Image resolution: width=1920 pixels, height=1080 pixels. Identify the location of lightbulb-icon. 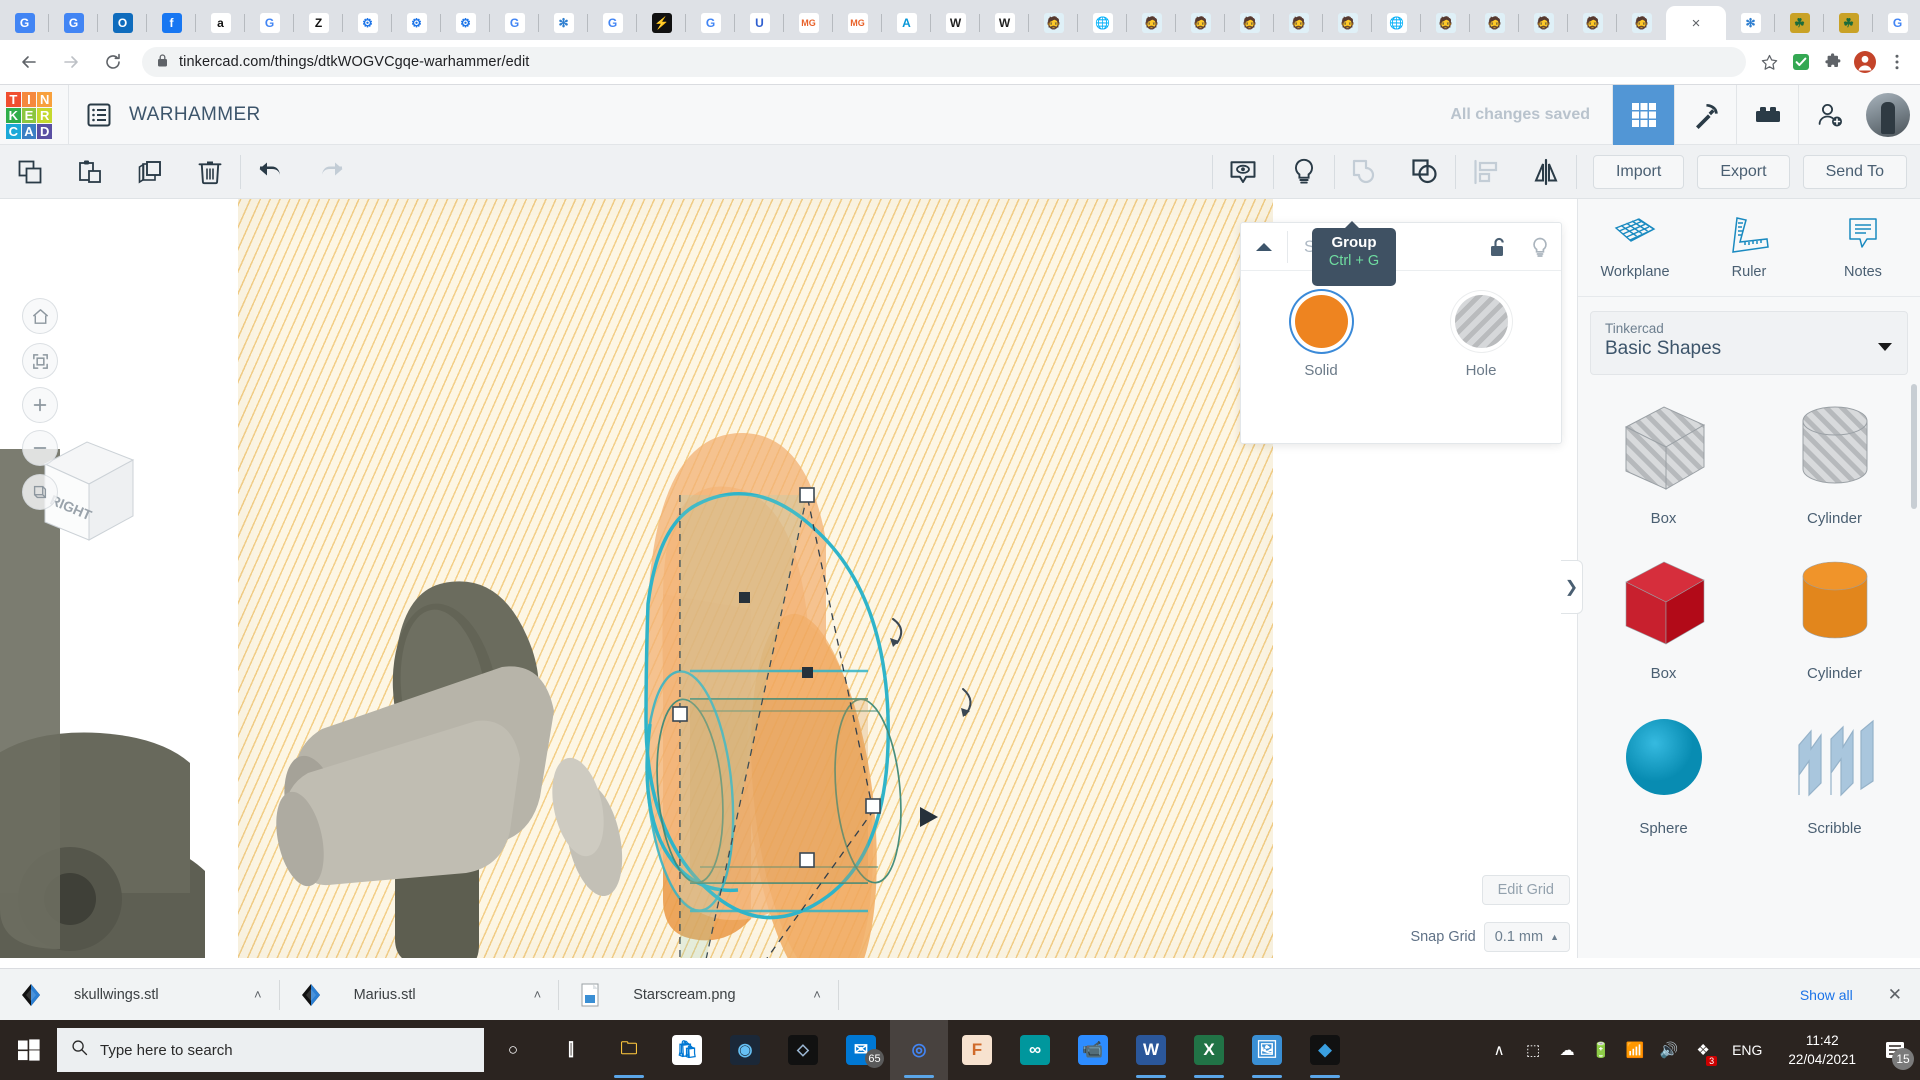
(1540, 247).